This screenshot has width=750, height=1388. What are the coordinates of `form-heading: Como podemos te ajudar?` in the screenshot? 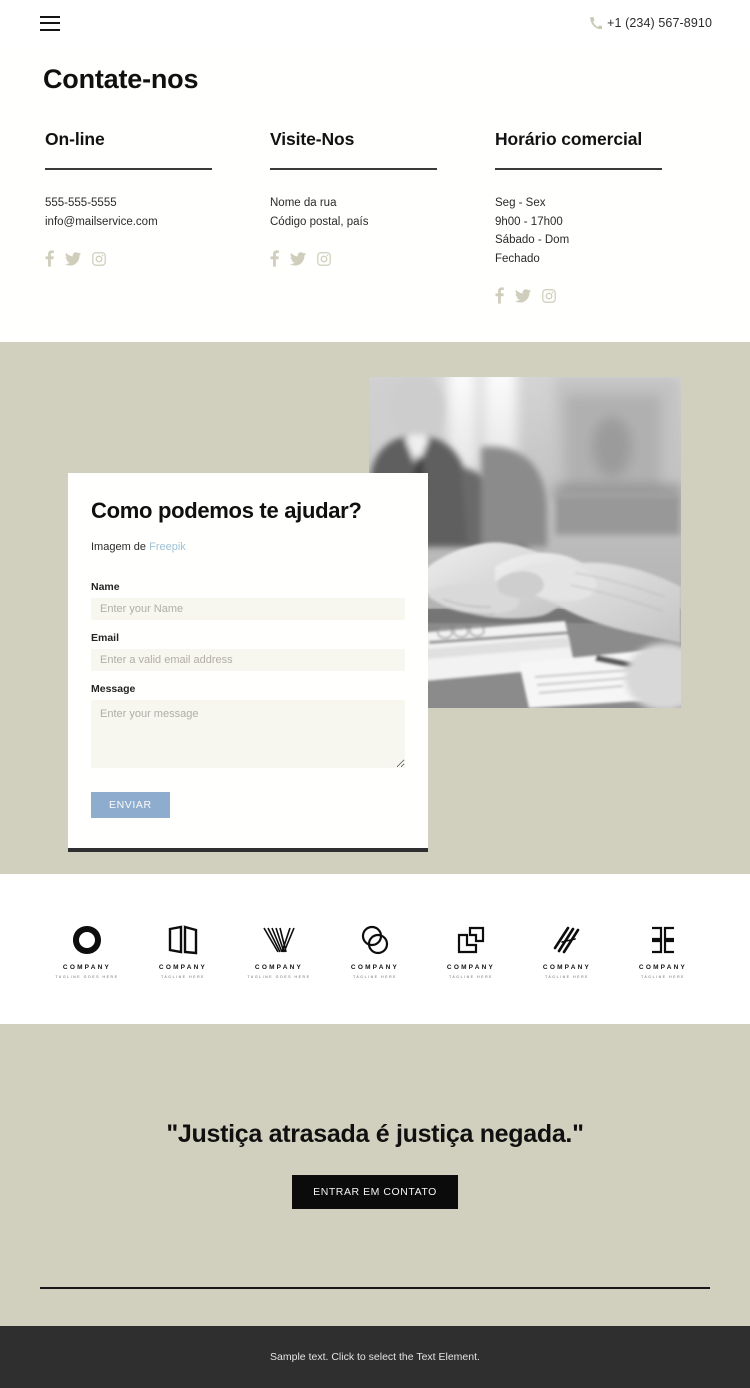 It's located at (226, 510).